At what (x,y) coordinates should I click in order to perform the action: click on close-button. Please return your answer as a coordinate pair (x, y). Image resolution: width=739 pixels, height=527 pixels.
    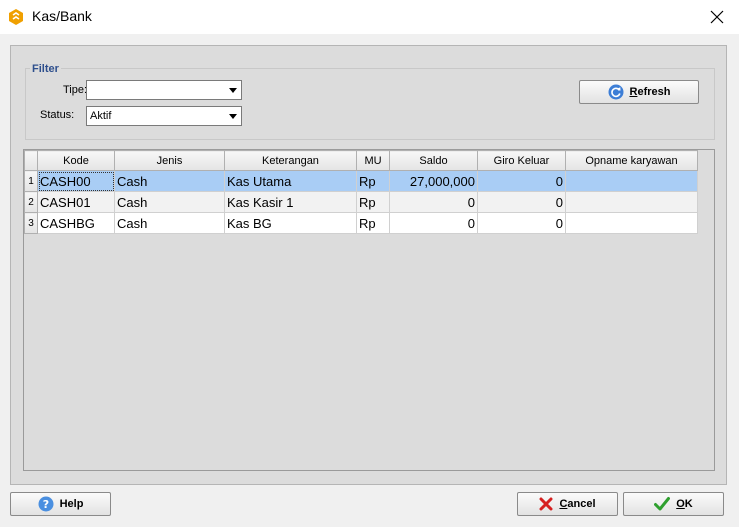
    Looking at the image, I should click on (717, 17).